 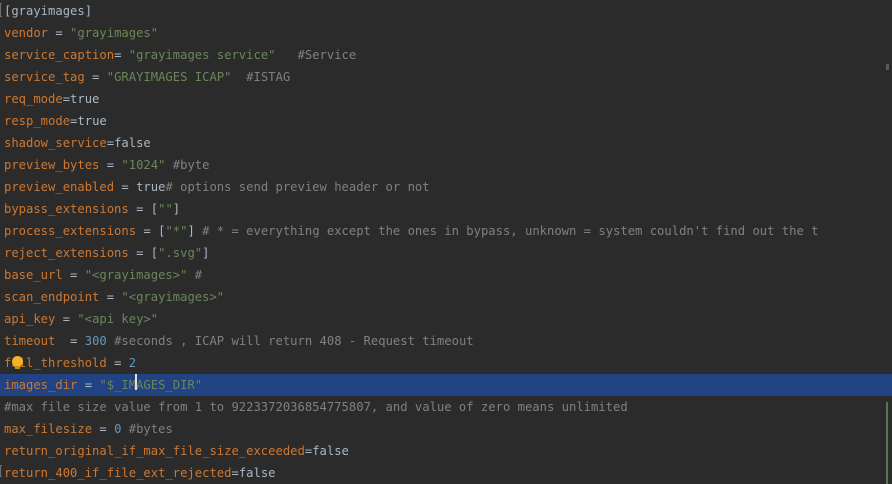 What do you see at coordinates (446, 33) in the screenshot?
I see `code-line: vendor = "grayimages"` at bounding box center [446, 33].